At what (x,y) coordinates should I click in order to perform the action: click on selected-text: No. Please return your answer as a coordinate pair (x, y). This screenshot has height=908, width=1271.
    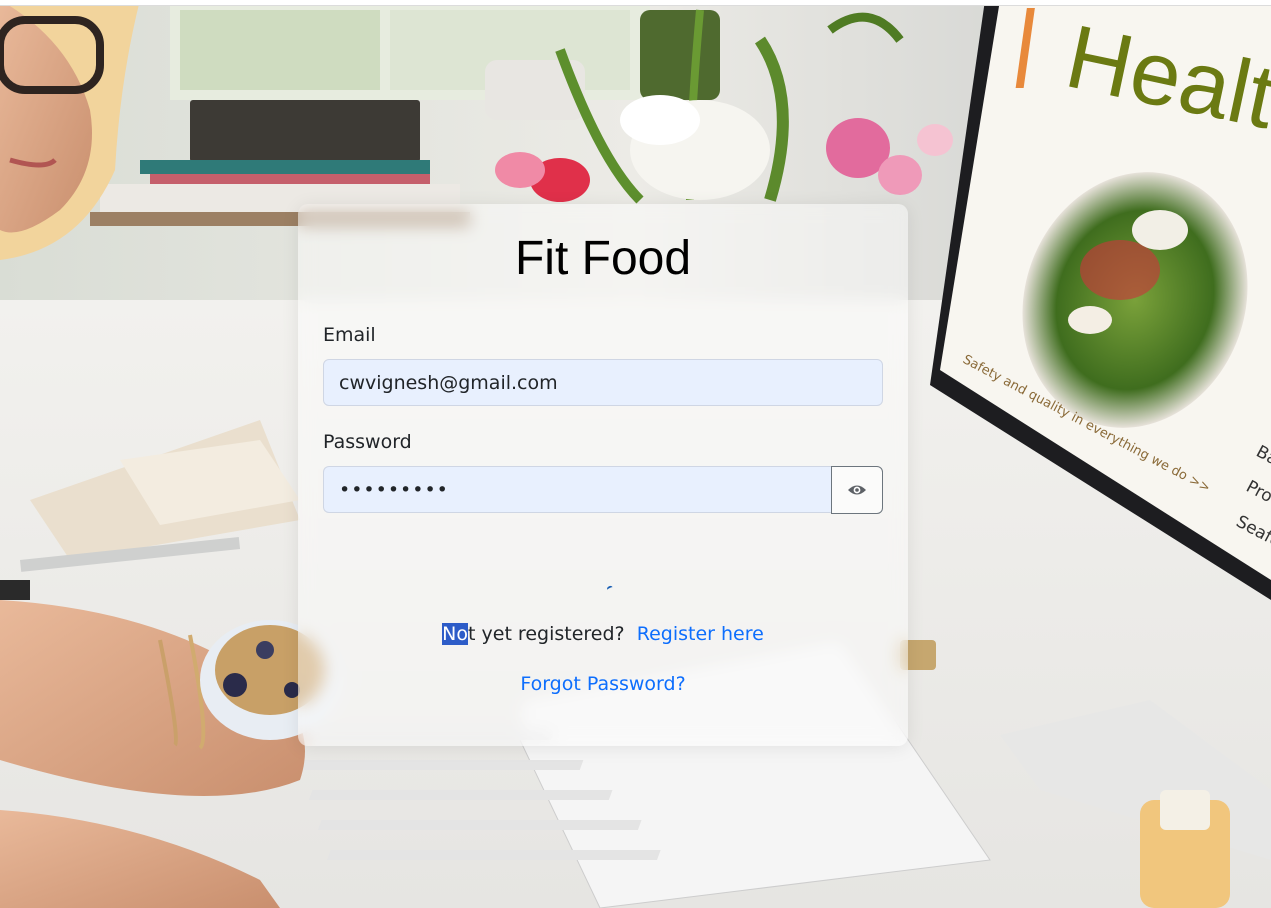
    Looking at the image, I should click on (455, 634).